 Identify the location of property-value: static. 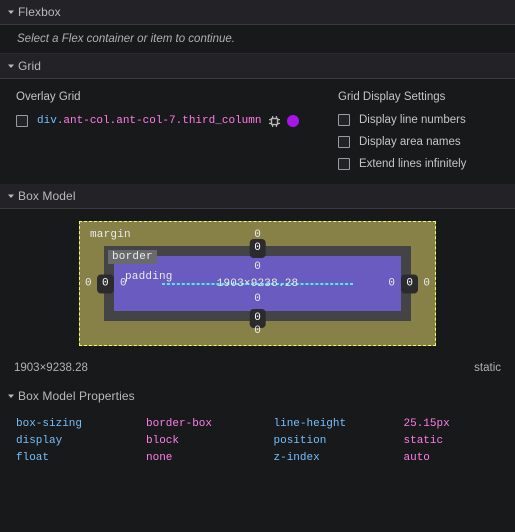
(423, 441).